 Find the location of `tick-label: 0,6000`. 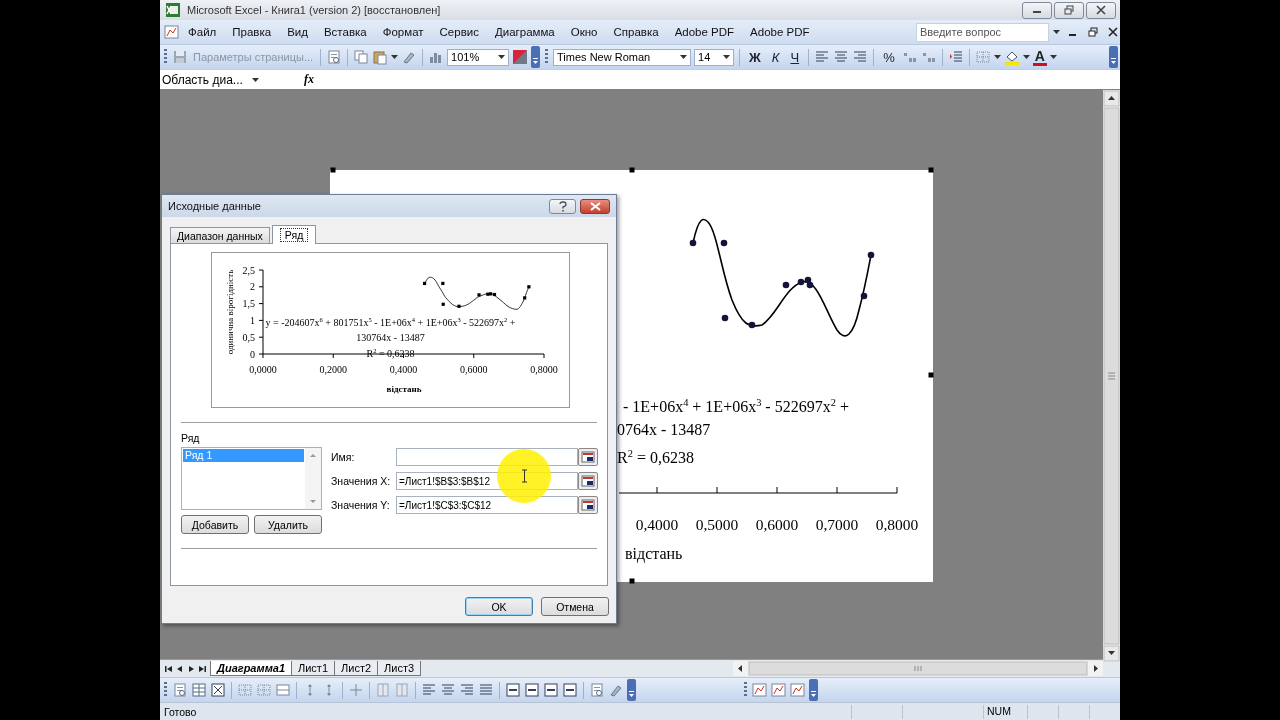

tick-label: 0,6000 is located at coordinates (474, 369).